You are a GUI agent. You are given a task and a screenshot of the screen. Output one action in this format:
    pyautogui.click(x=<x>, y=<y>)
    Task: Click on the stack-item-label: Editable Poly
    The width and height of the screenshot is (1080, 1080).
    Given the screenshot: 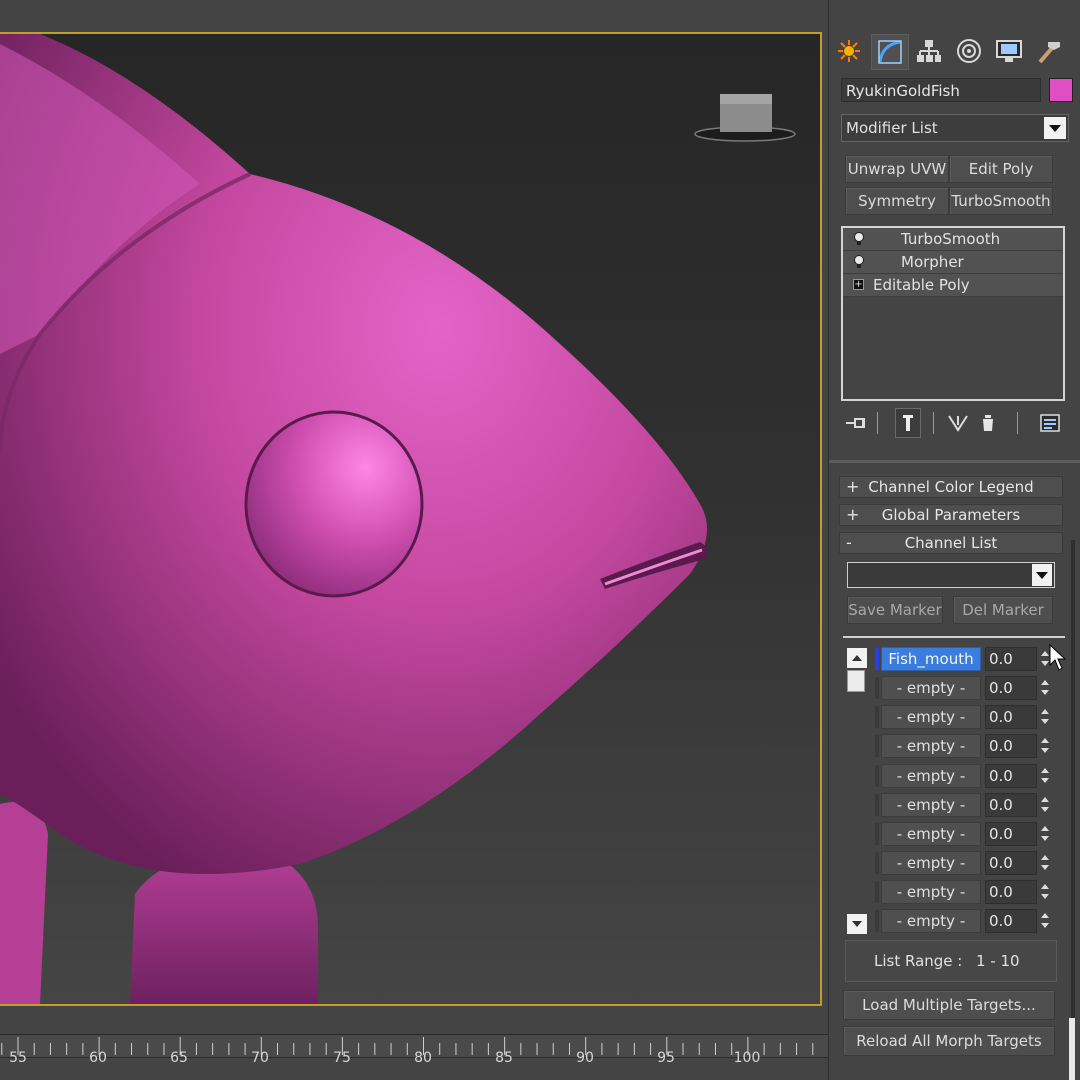 What is the action you would take?
    pyautogui.click(x=921, y=285)
    